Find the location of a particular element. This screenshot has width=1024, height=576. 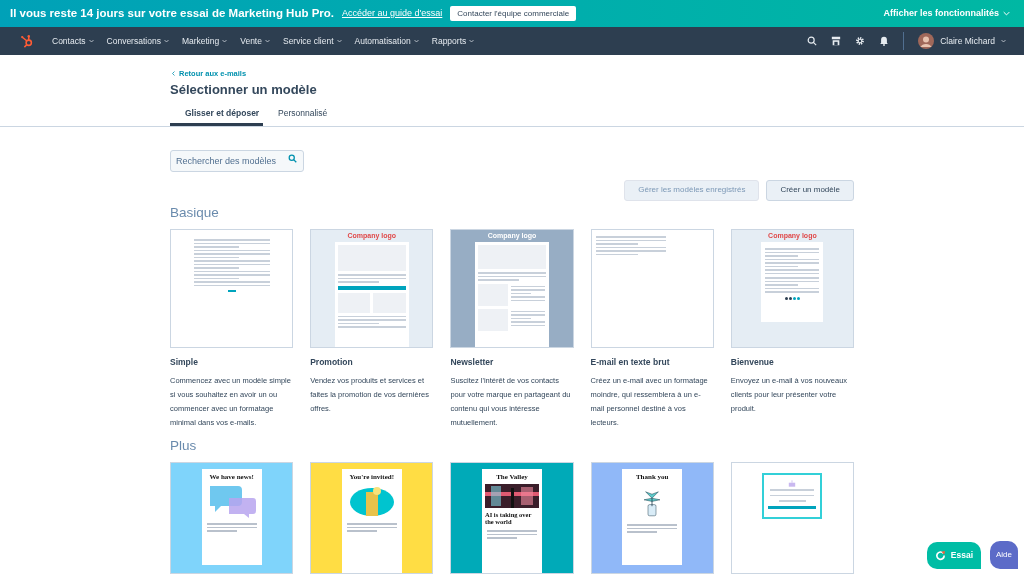

birthday-card-drawing is located at coordinates (792, 496).